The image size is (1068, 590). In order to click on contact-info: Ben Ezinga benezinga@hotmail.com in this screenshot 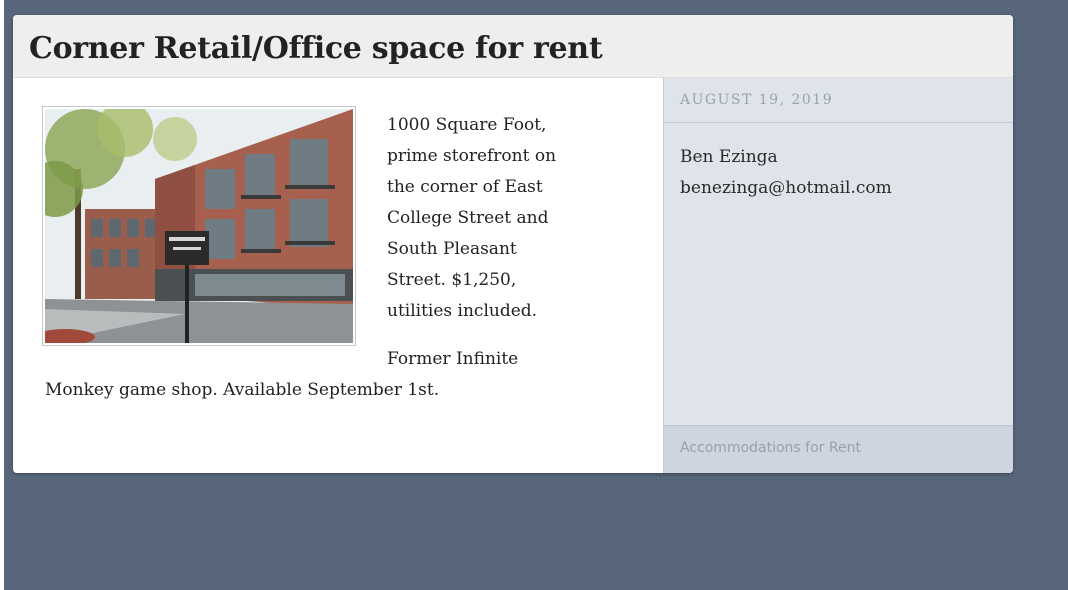, I will do `click(786, 173)`.